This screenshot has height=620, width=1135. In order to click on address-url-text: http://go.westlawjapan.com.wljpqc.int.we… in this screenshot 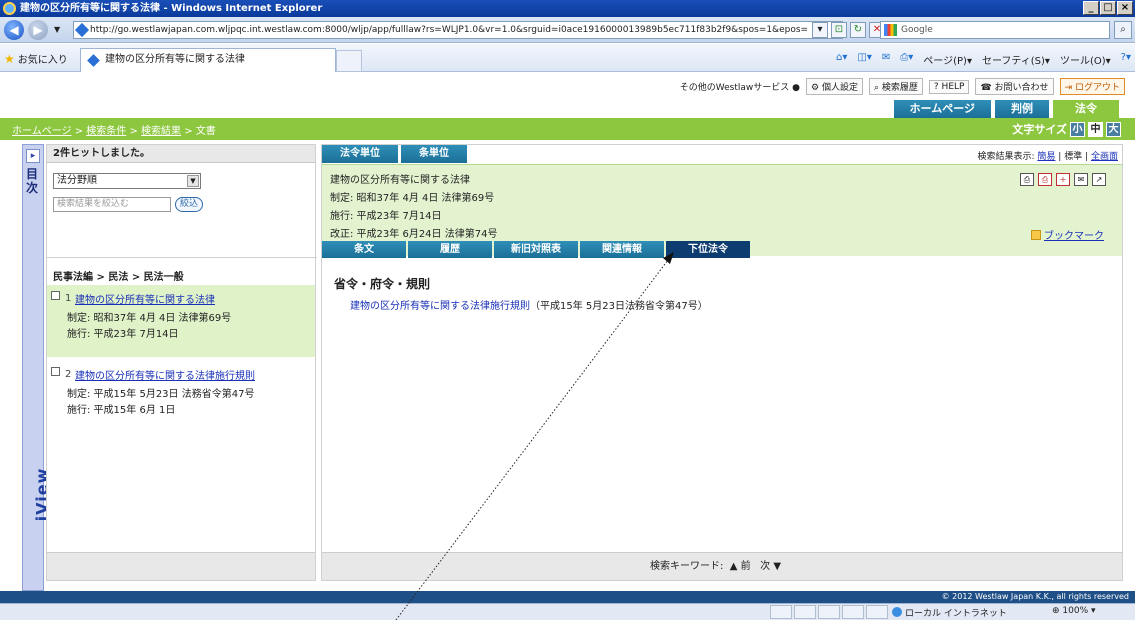, I will do `click(449, 30)`.